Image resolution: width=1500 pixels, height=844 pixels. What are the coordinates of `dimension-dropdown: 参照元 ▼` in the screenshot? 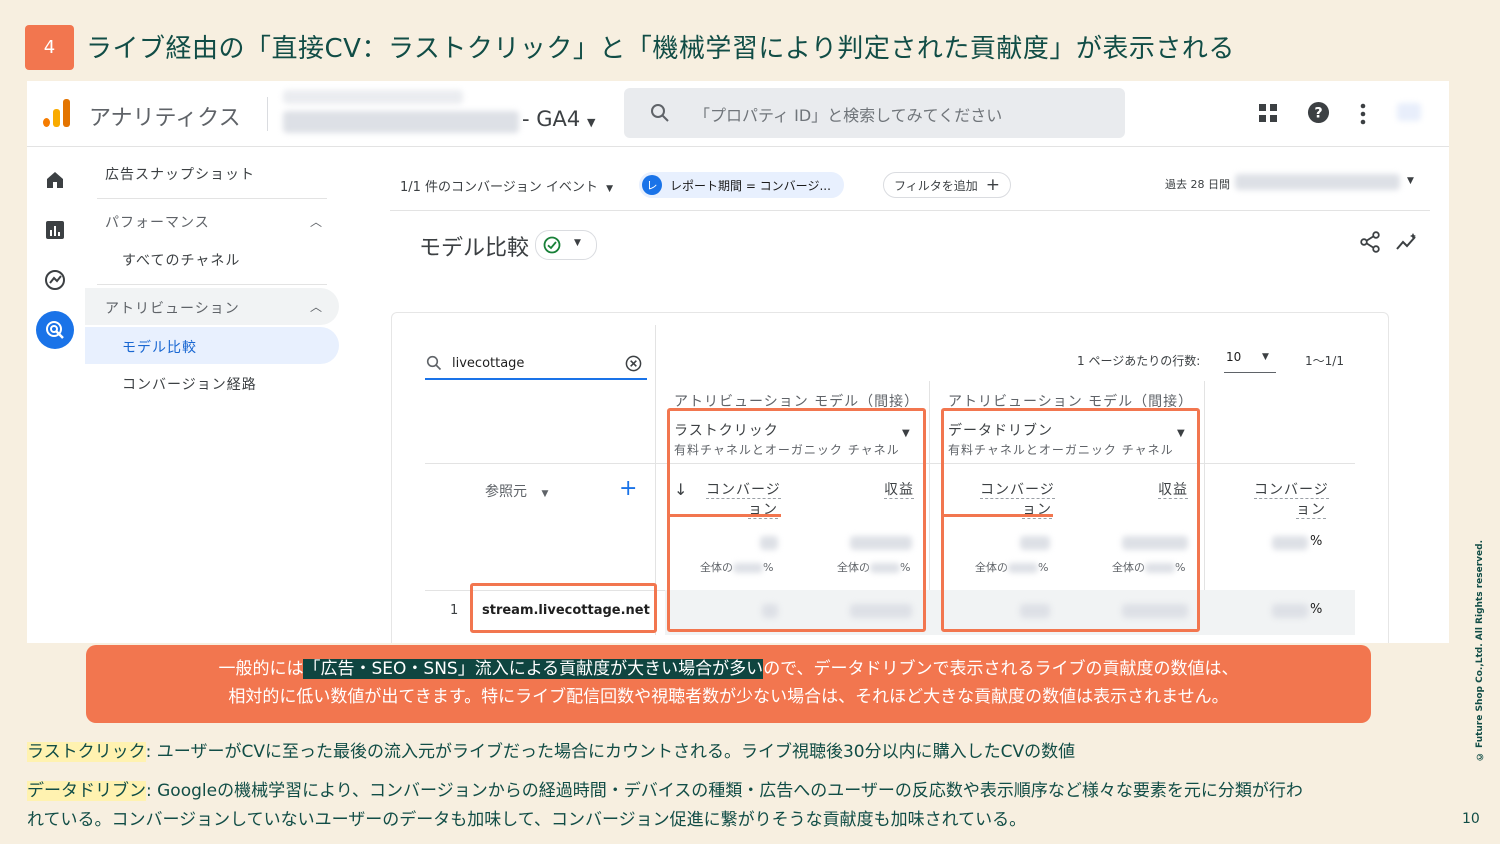 It's located at (516, 491).